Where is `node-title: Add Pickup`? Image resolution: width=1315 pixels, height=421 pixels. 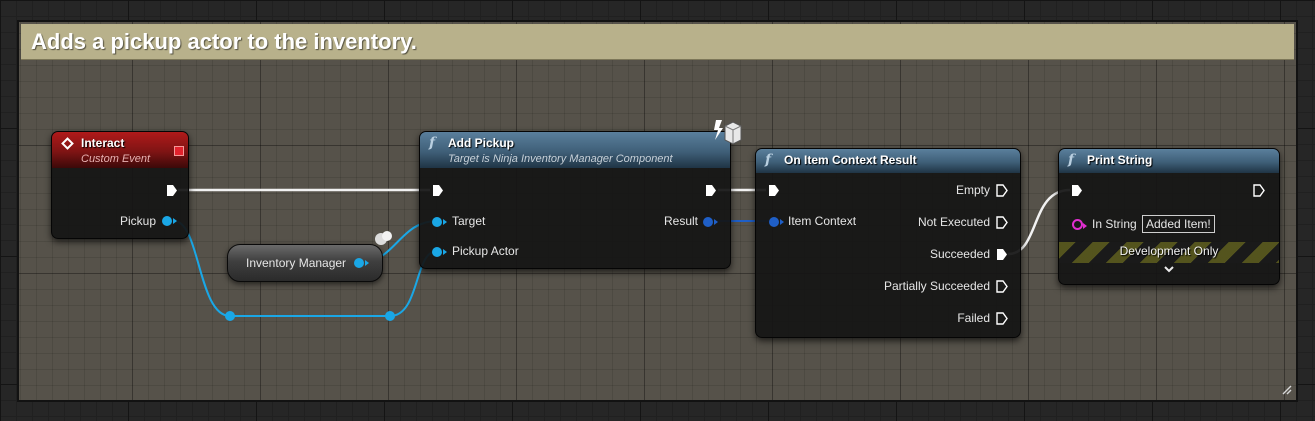
node-title: Add Pickup is located at coordinates (481, 143).